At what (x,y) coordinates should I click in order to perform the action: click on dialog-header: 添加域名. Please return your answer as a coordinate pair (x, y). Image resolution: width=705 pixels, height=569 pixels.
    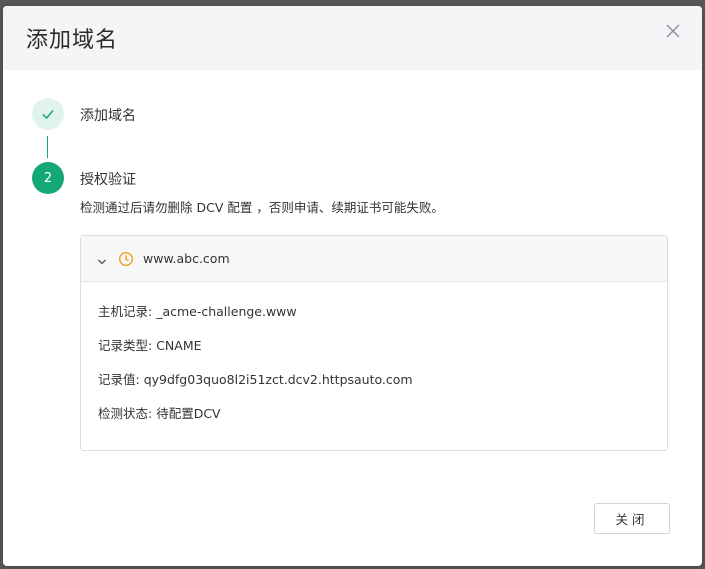
    Looking at the image, I should click on (352, 38).